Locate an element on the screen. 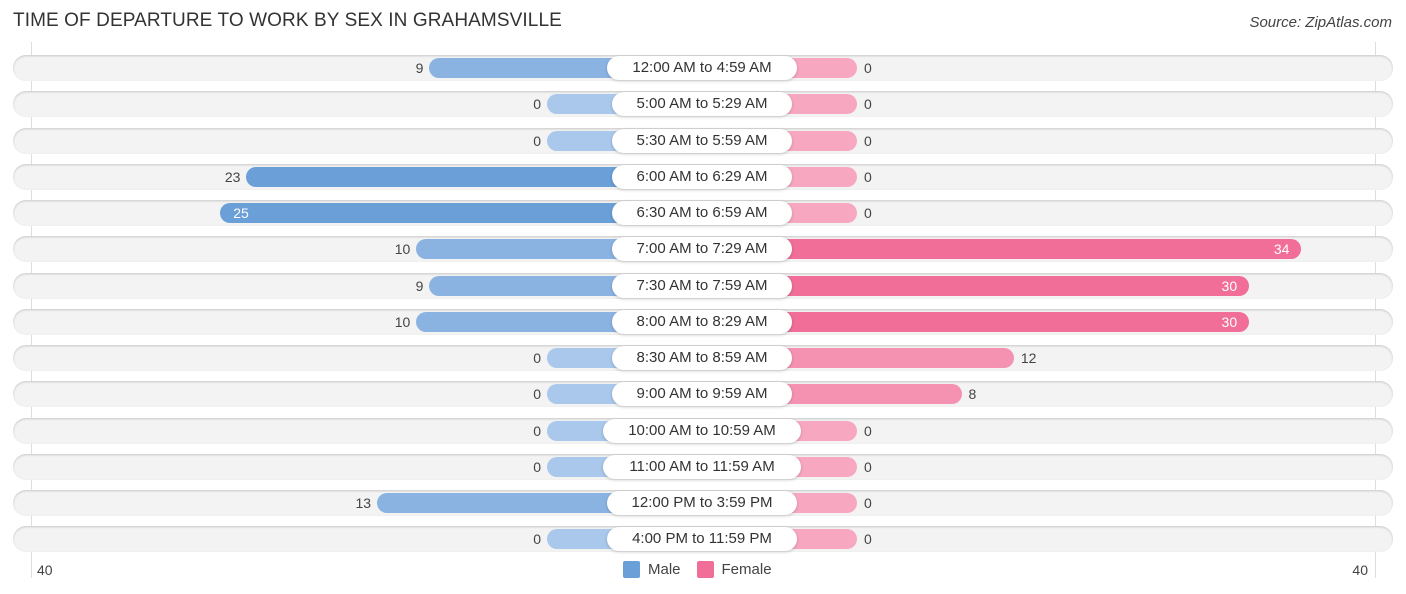 This screenshot has width=1406, height=594. category-label: 7:00 AM to 7:29 AM is located at coordinates (702, 249).